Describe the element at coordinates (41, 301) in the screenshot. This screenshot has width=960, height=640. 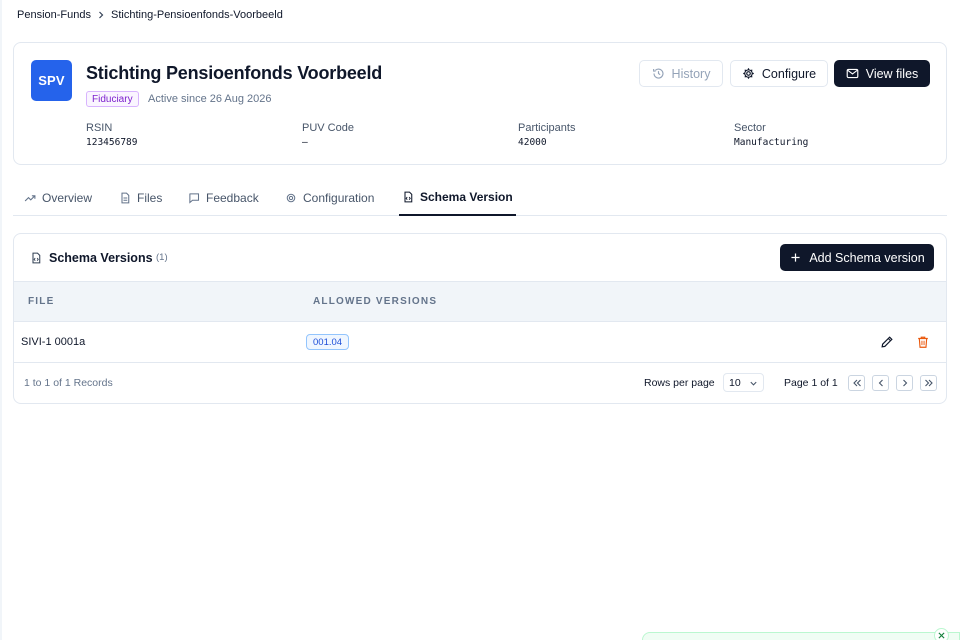
I see `column-file: File` at that location.